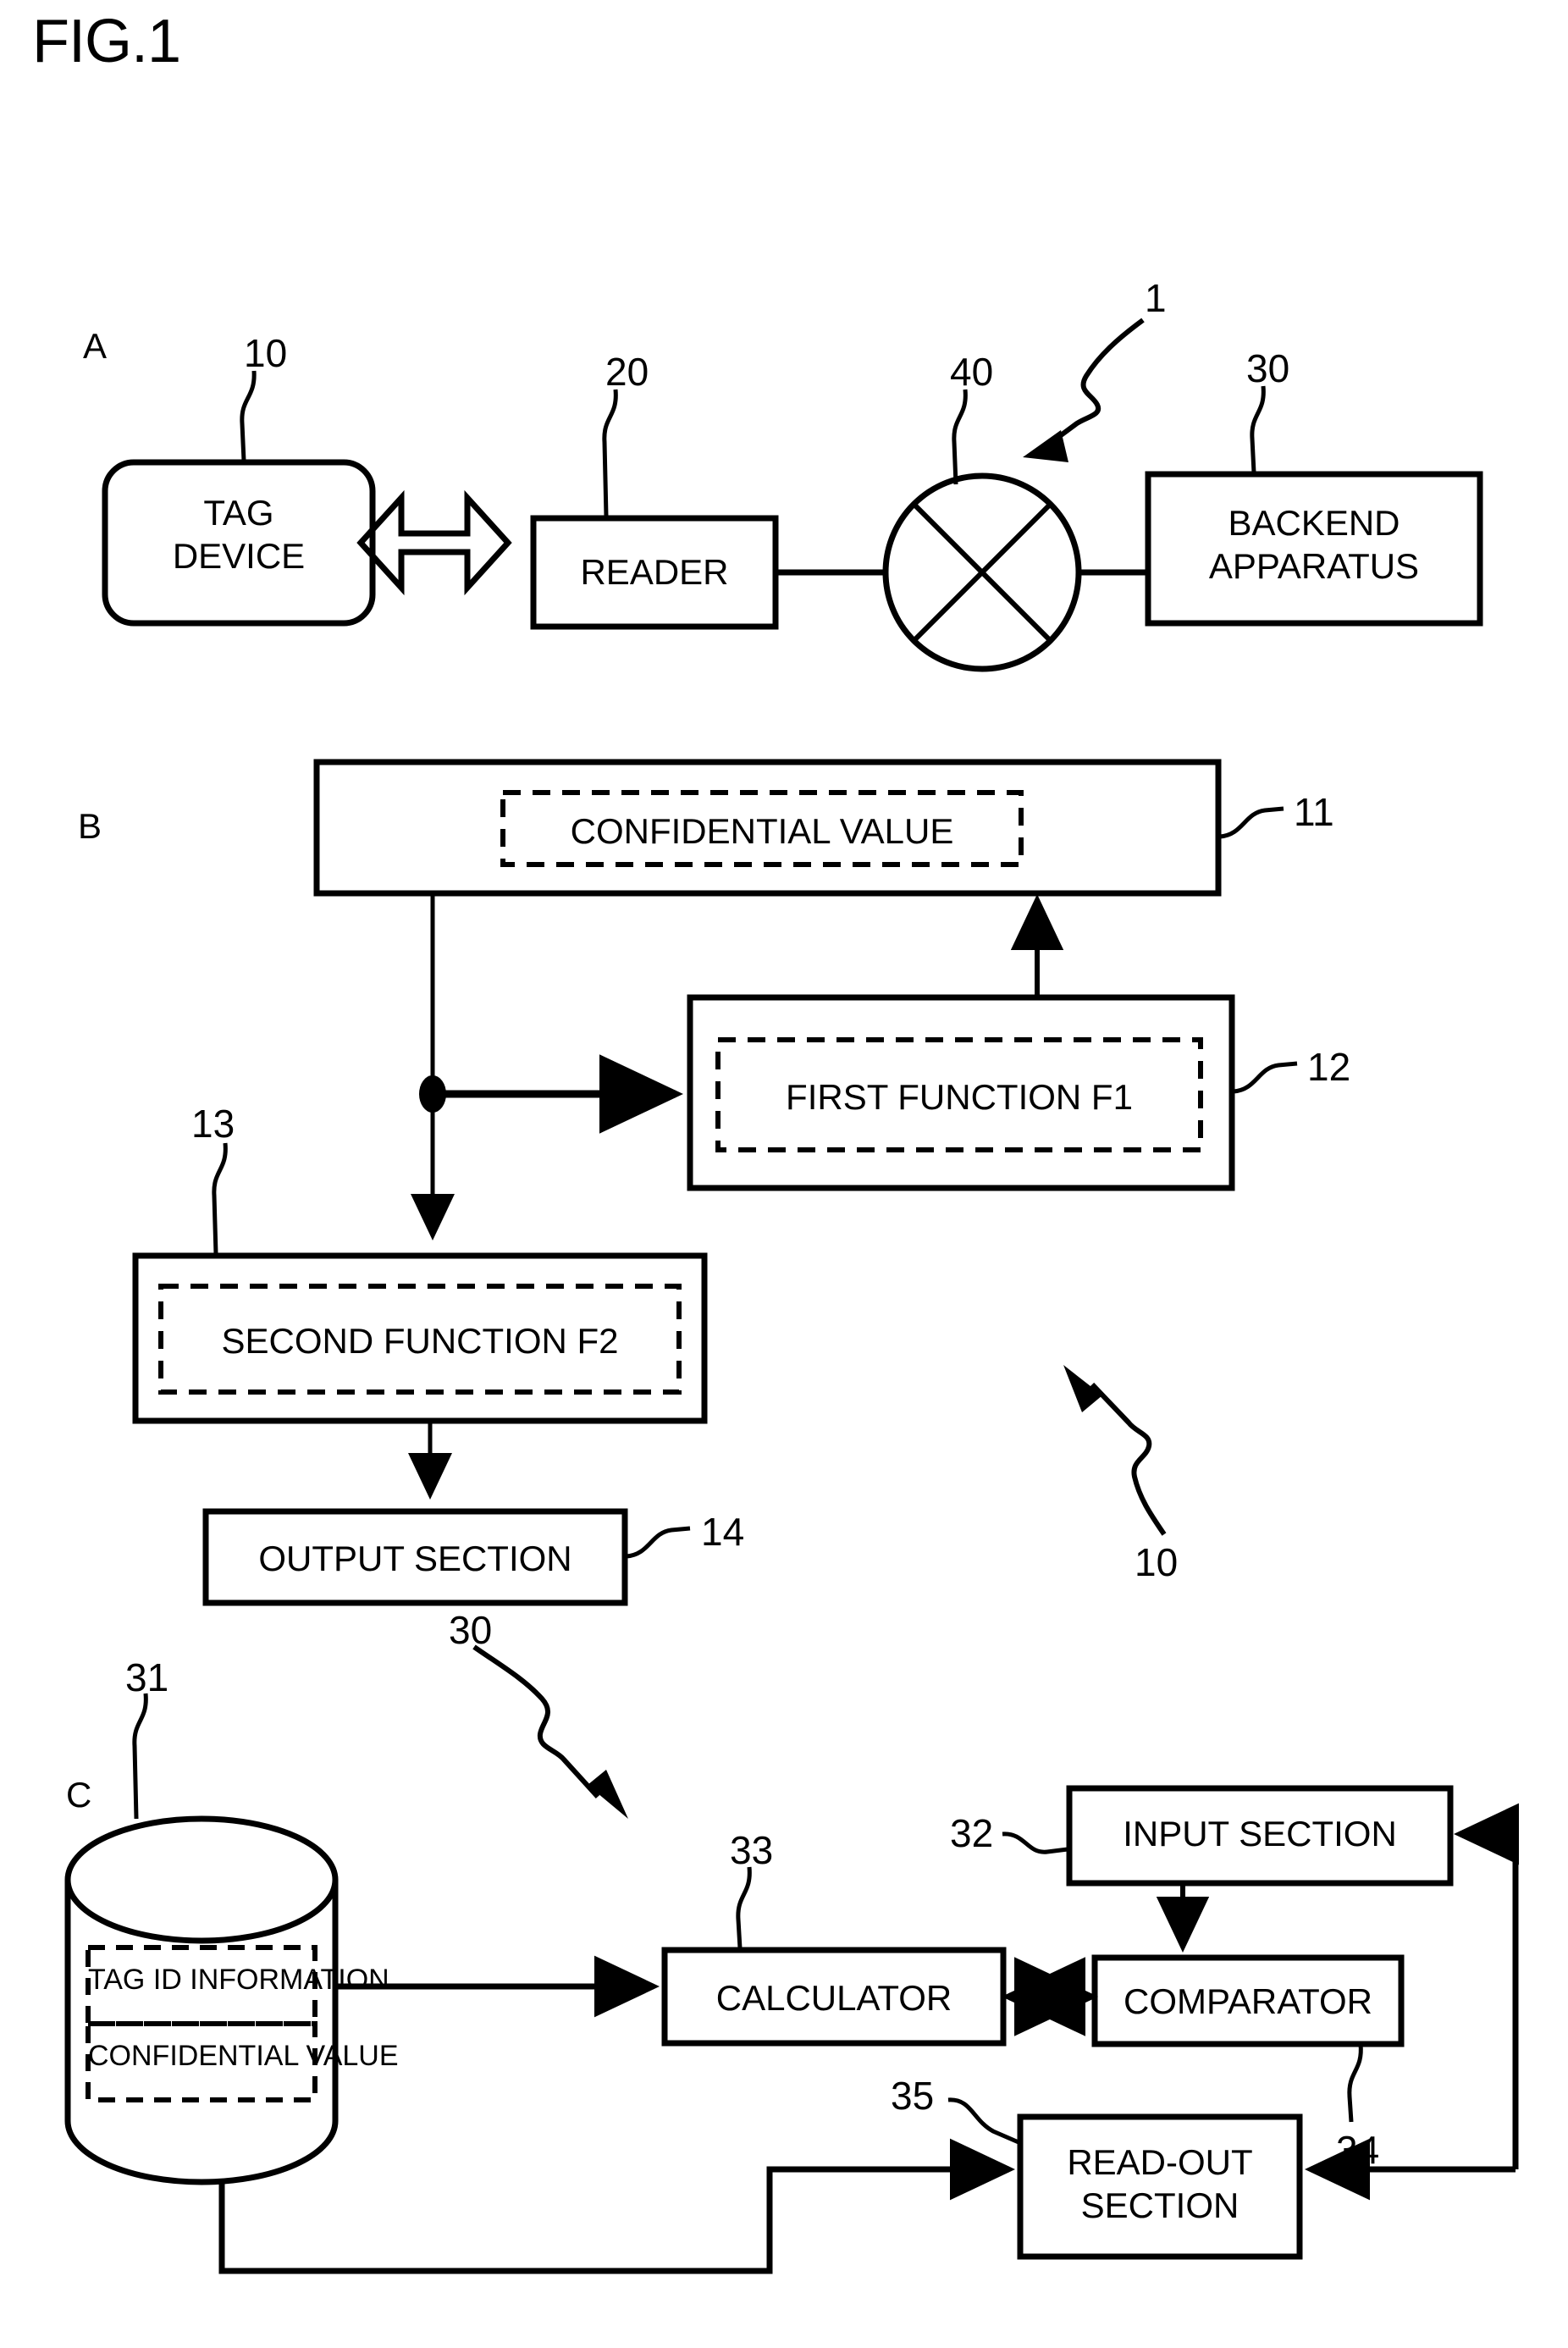 The image size is (1568, 2348). I want to click on ref-label-31: 31, so click(147, 1677).